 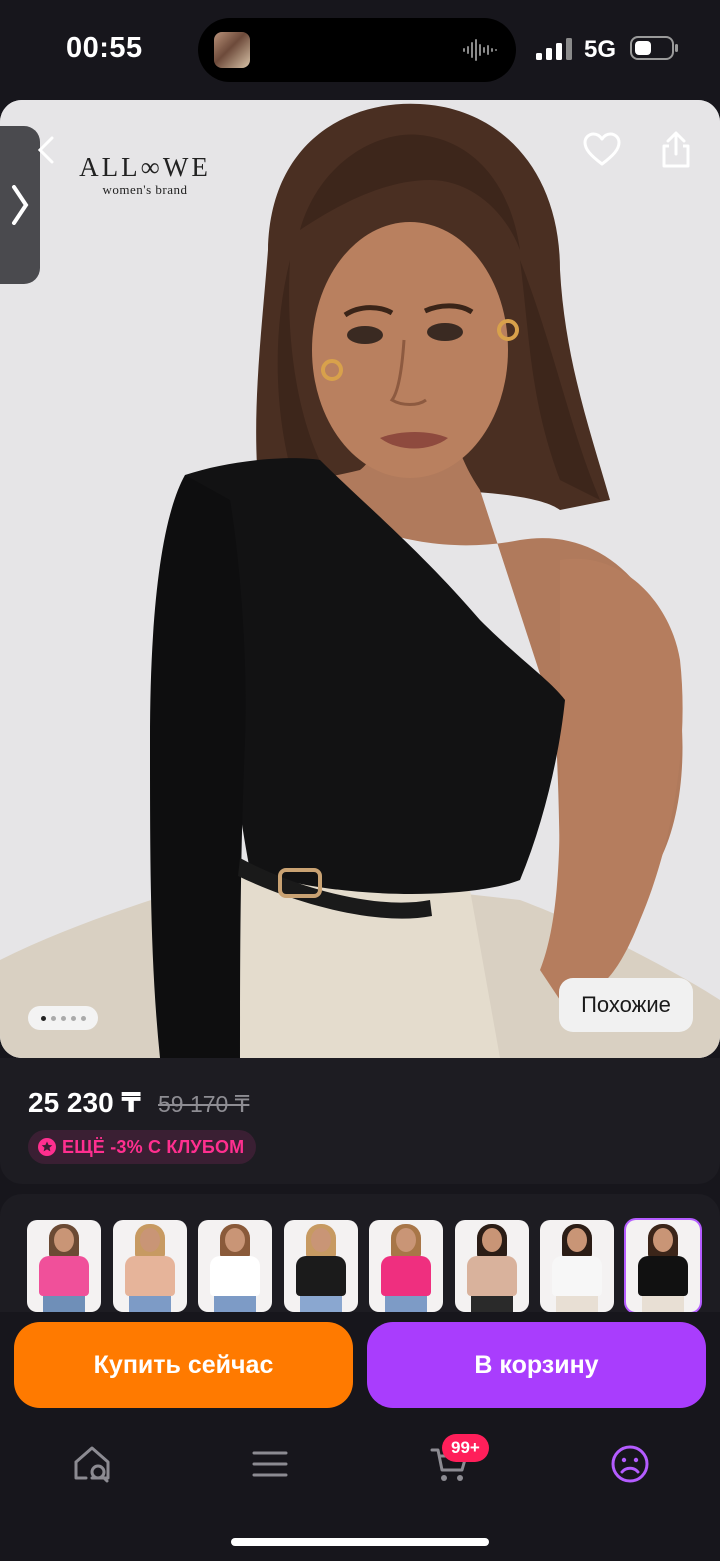 I want to click on cellular-signal-icon, so click(x=554, y=49).